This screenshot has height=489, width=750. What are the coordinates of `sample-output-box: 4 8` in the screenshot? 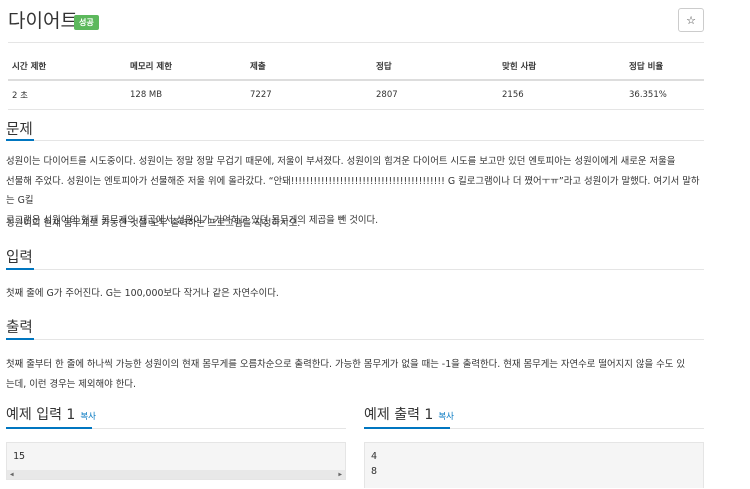 It's located at (534, 465).